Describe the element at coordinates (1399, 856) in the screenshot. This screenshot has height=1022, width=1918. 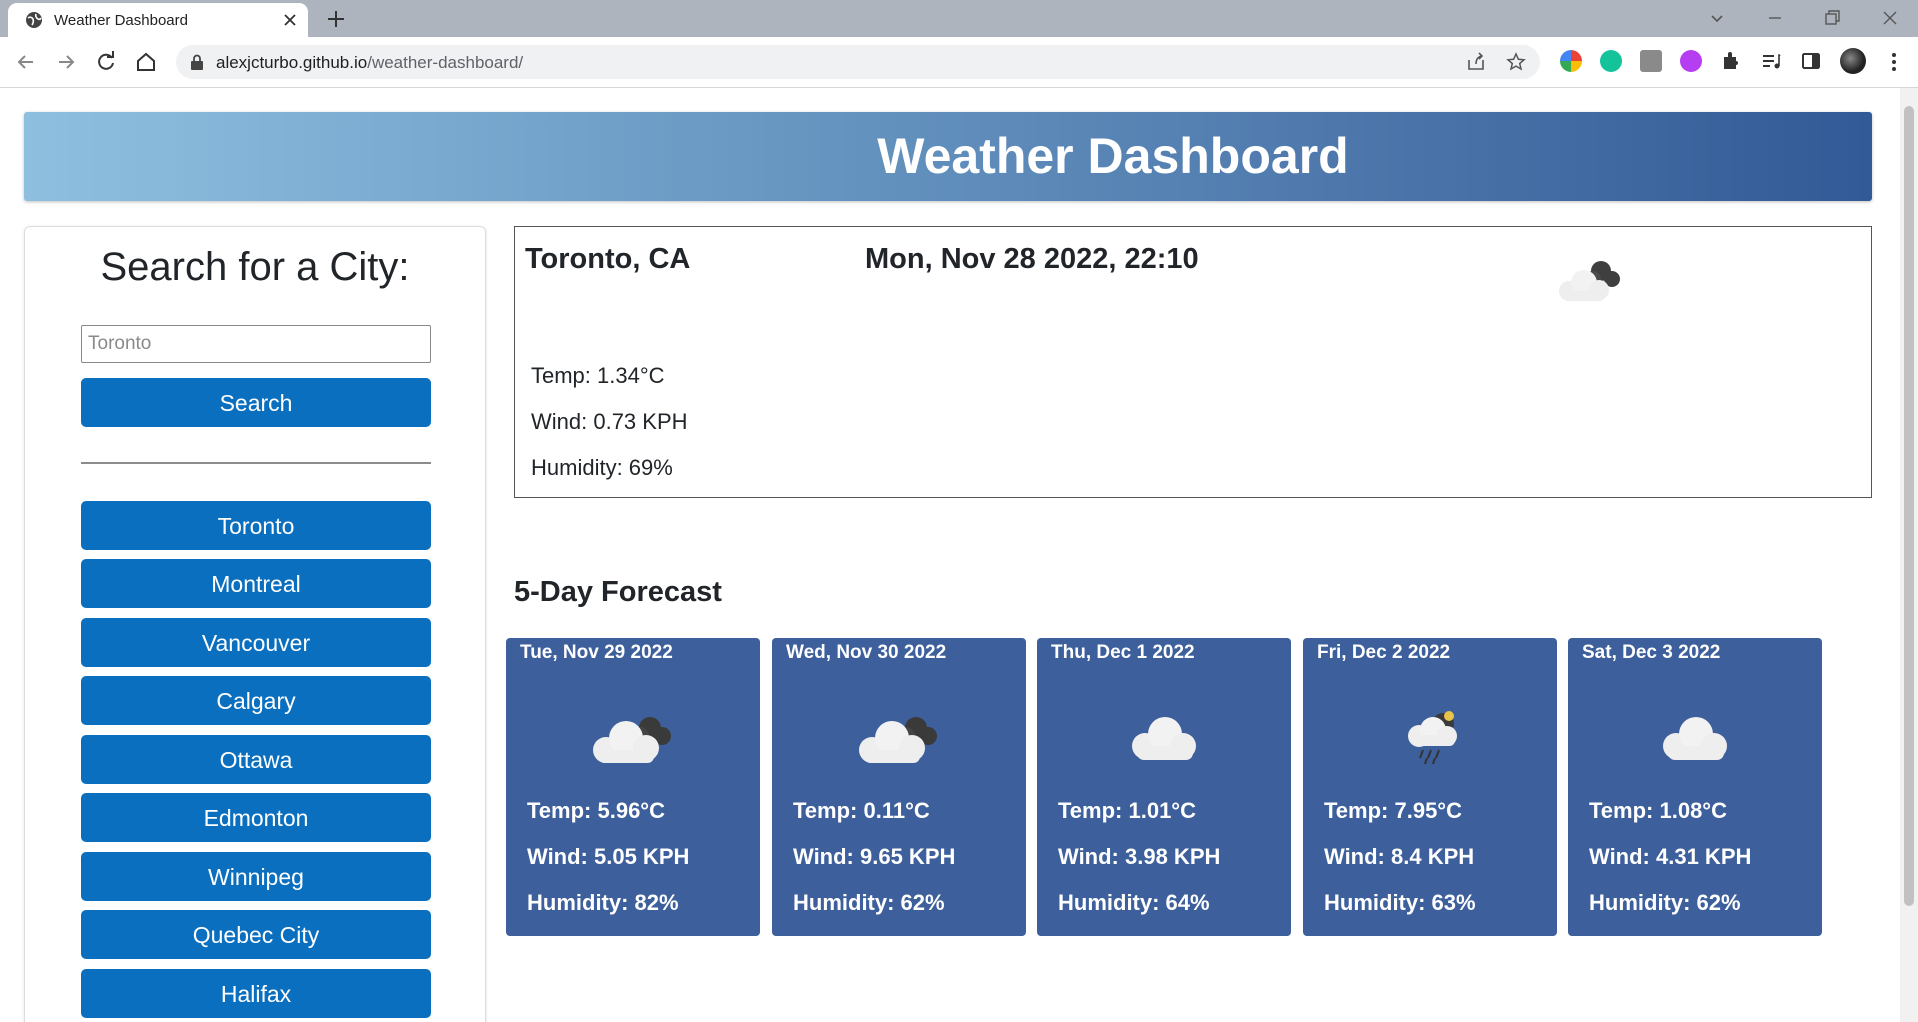
I see `forecast-wind: Wind: 8.4 KPH` at that location.